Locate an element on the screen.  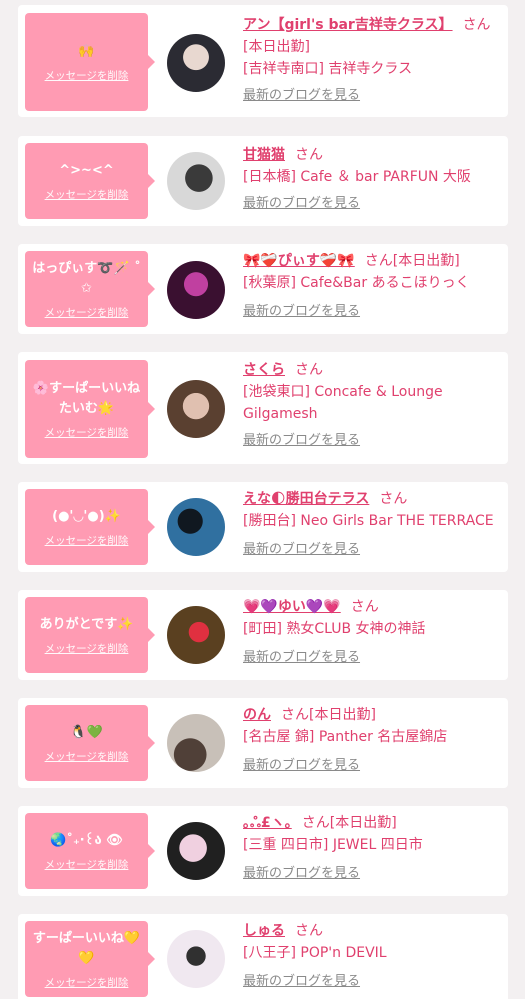
shop-name: [八王子] POP'n DEVIL is located at coordinates (315, 953).